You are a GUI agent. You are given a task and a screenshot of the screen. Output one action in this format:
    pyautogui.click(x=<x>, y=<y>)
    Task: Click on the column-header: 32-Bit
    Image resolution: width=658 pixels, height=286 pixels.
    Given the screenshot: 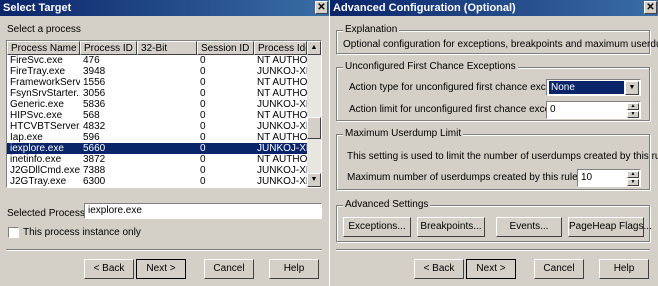 What is the action you would take?
    pyautogui.click(x=167, y=48)
    